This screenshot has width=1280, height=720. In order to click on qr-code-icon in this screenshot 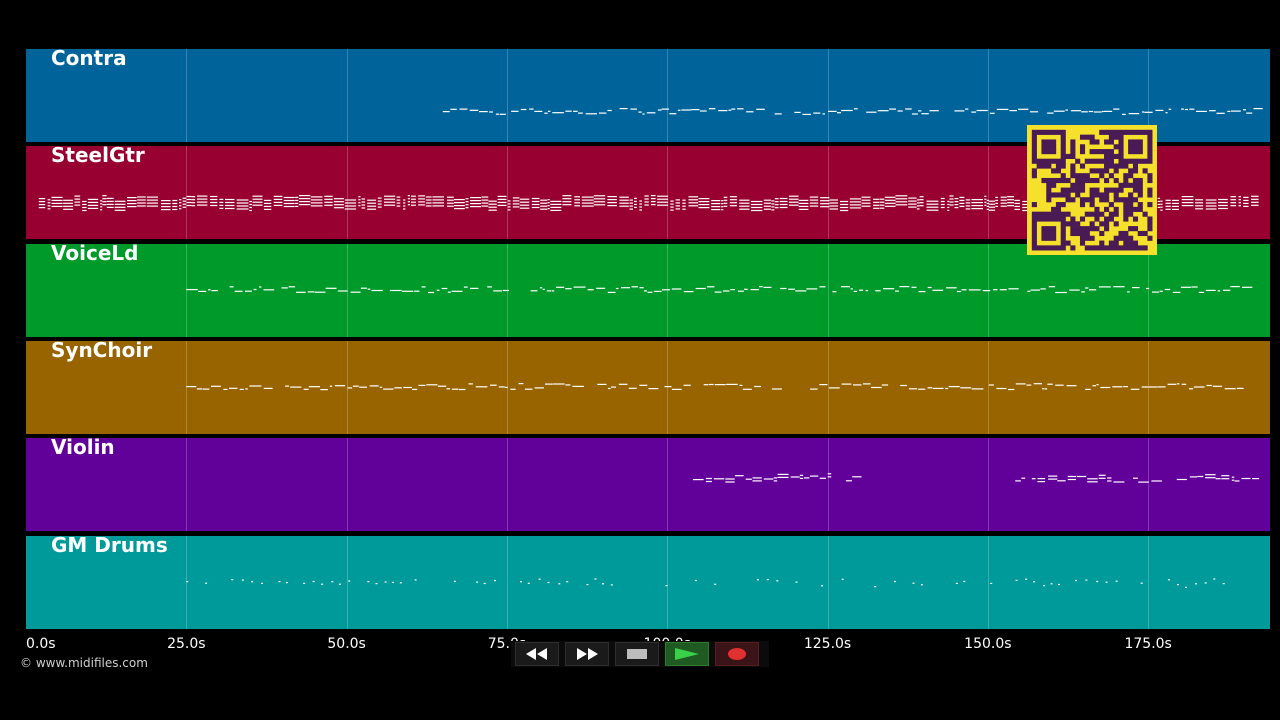, I will do `click(1092, 190)`.